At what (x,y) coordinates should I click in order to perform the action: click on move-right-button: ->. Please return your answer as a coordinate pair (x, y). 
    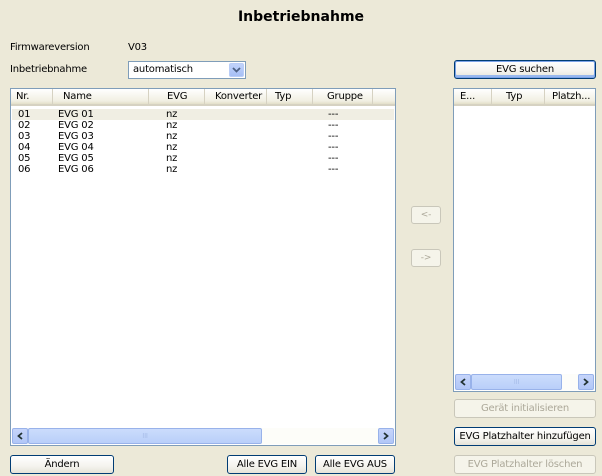
    Looking at the image, I should click on (426, 258).